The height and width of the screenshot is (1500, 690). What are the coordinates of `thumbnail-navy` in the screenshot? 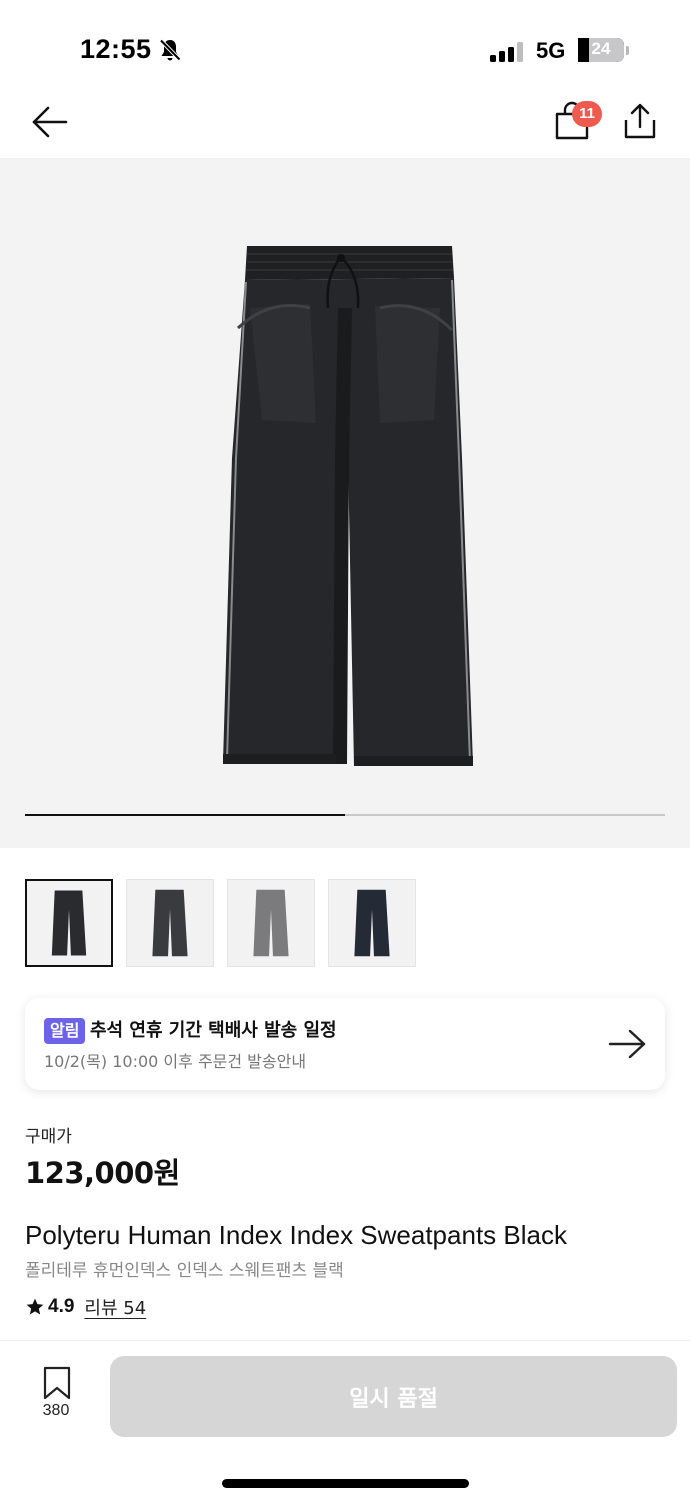 It's located at (372, 923).